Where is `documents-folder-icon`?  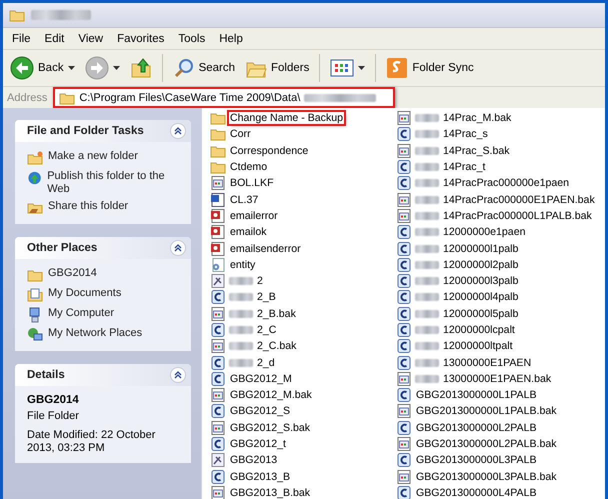 documents-folder-icon is located at coordinates (35, 295).